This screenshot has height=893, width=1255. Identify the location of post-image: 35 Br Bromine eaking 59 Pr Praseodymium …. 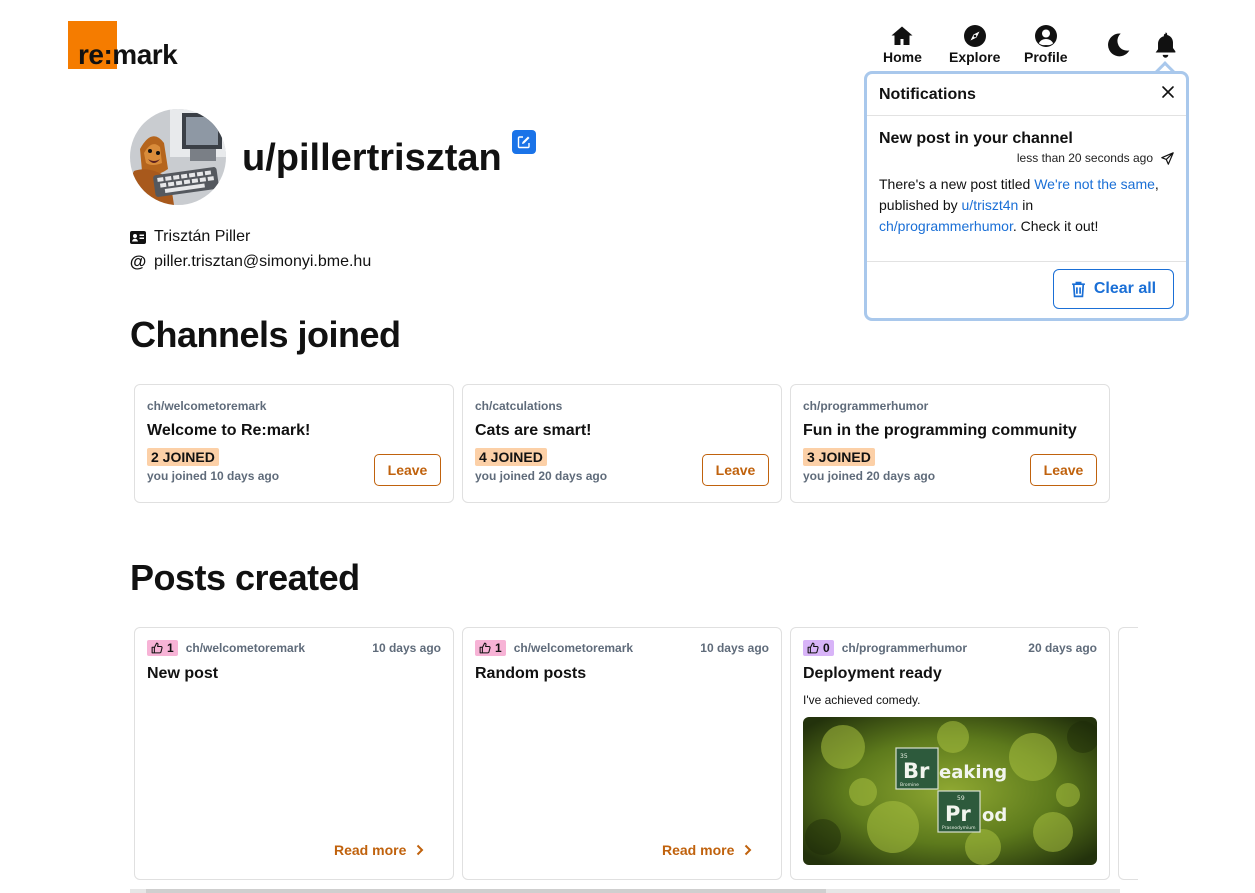
(950, 791).